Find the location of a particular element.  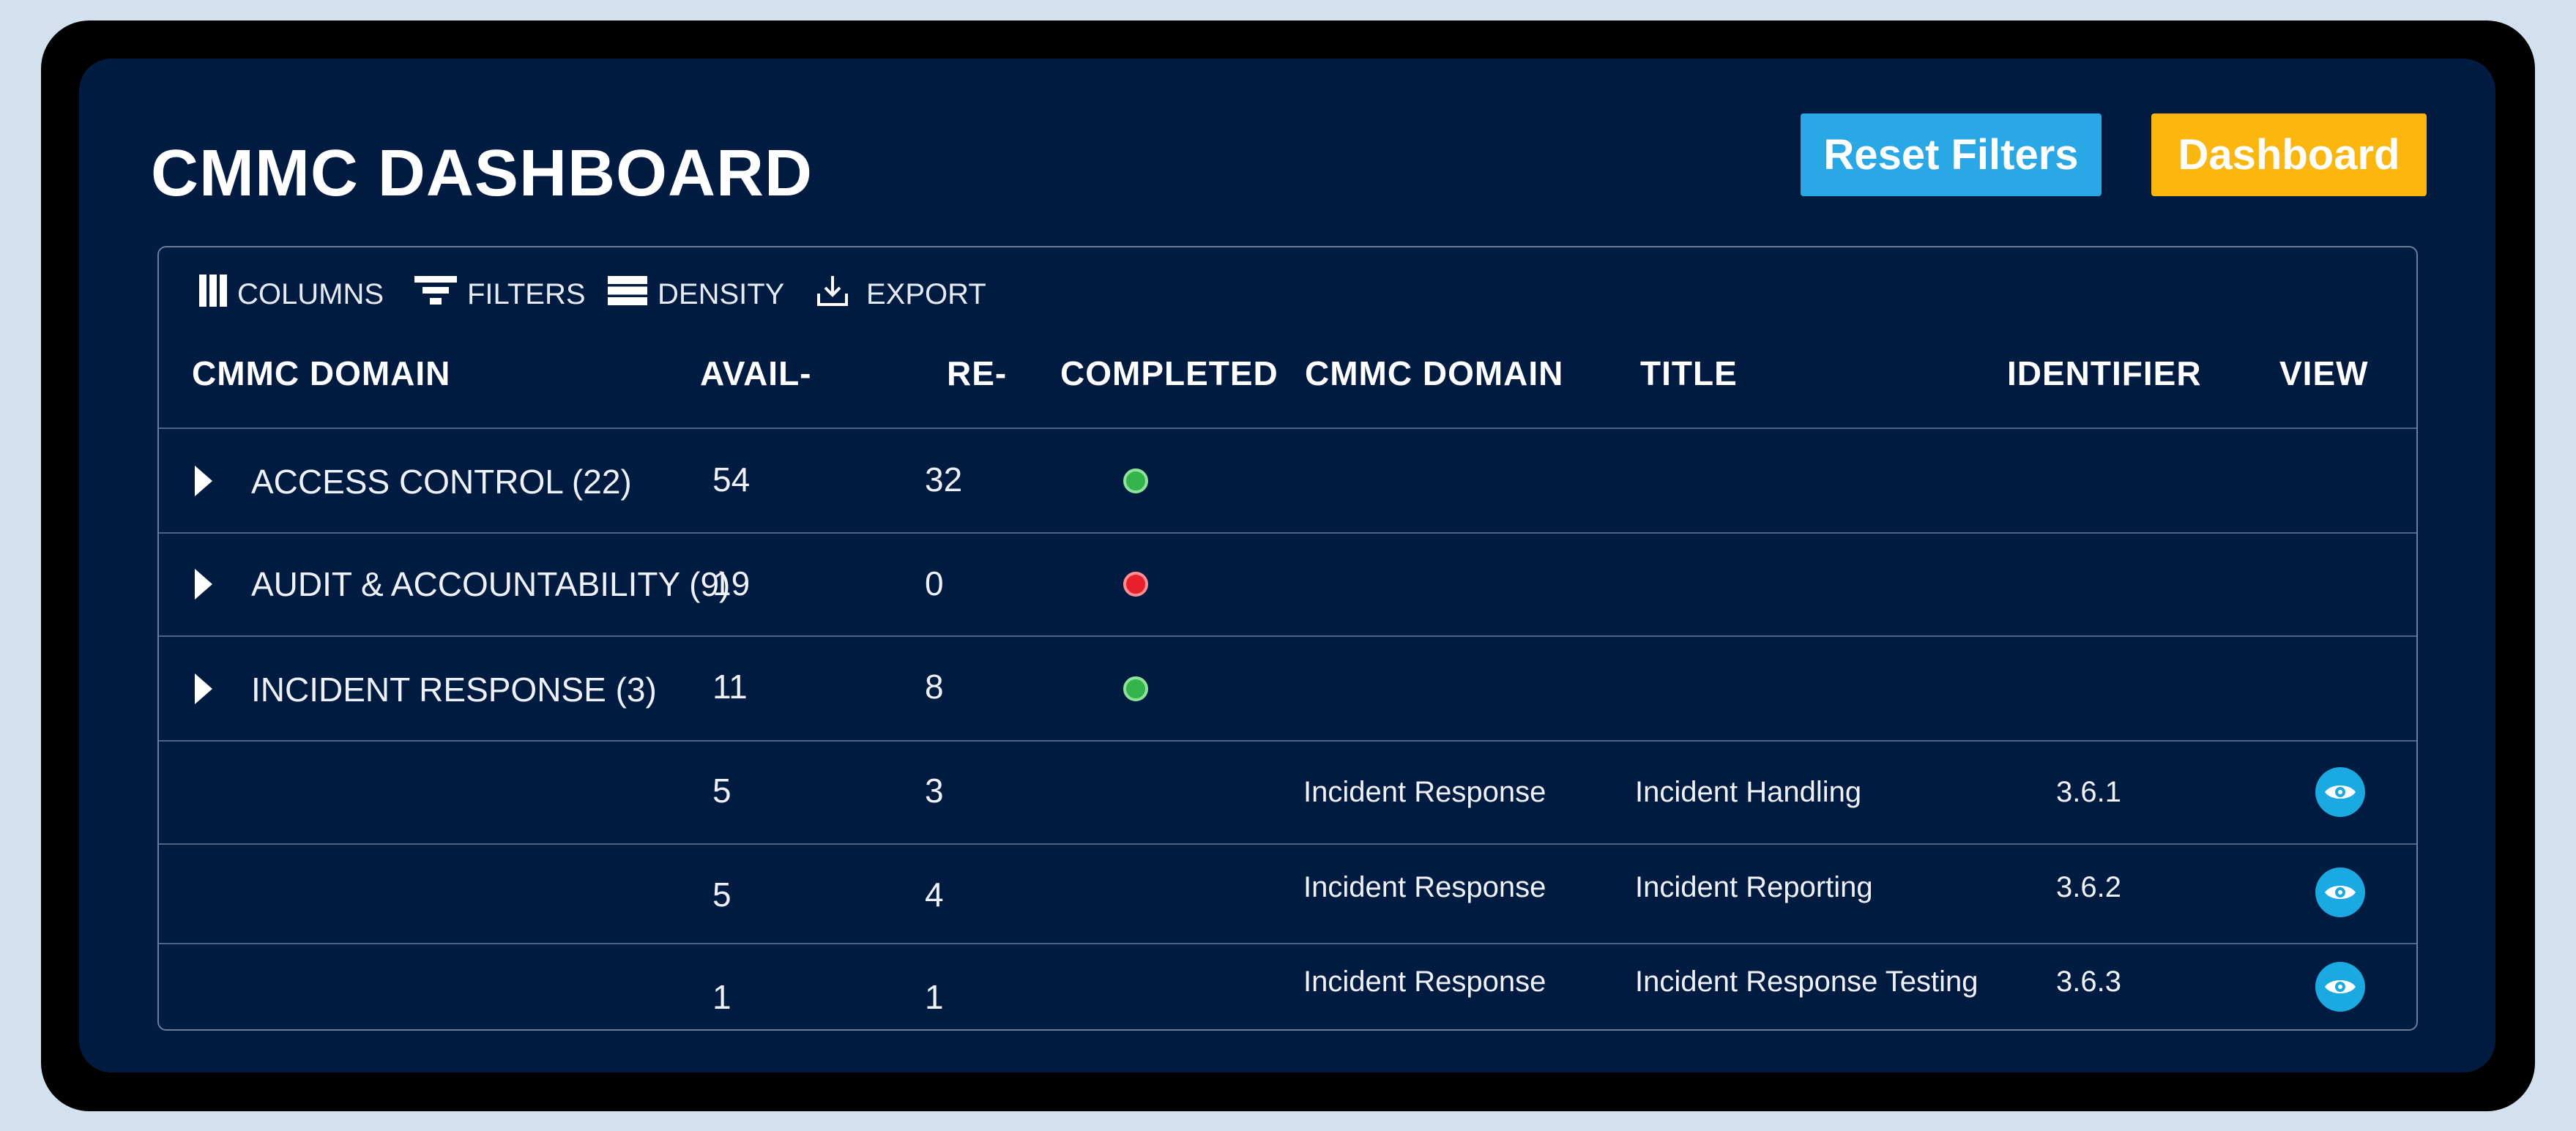

filters-toolbar-button: FILTERS is located at coordinates (500, 294).